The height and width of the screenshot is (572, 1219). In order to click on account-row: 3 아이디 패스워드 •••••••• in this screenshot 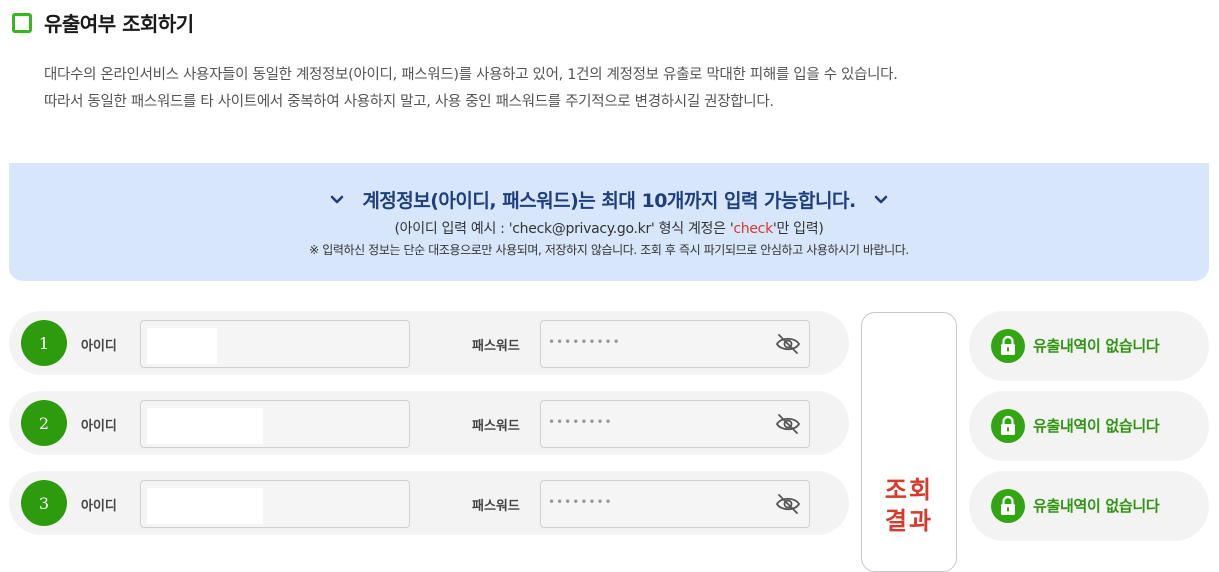, I will do `click(429, 503)`.